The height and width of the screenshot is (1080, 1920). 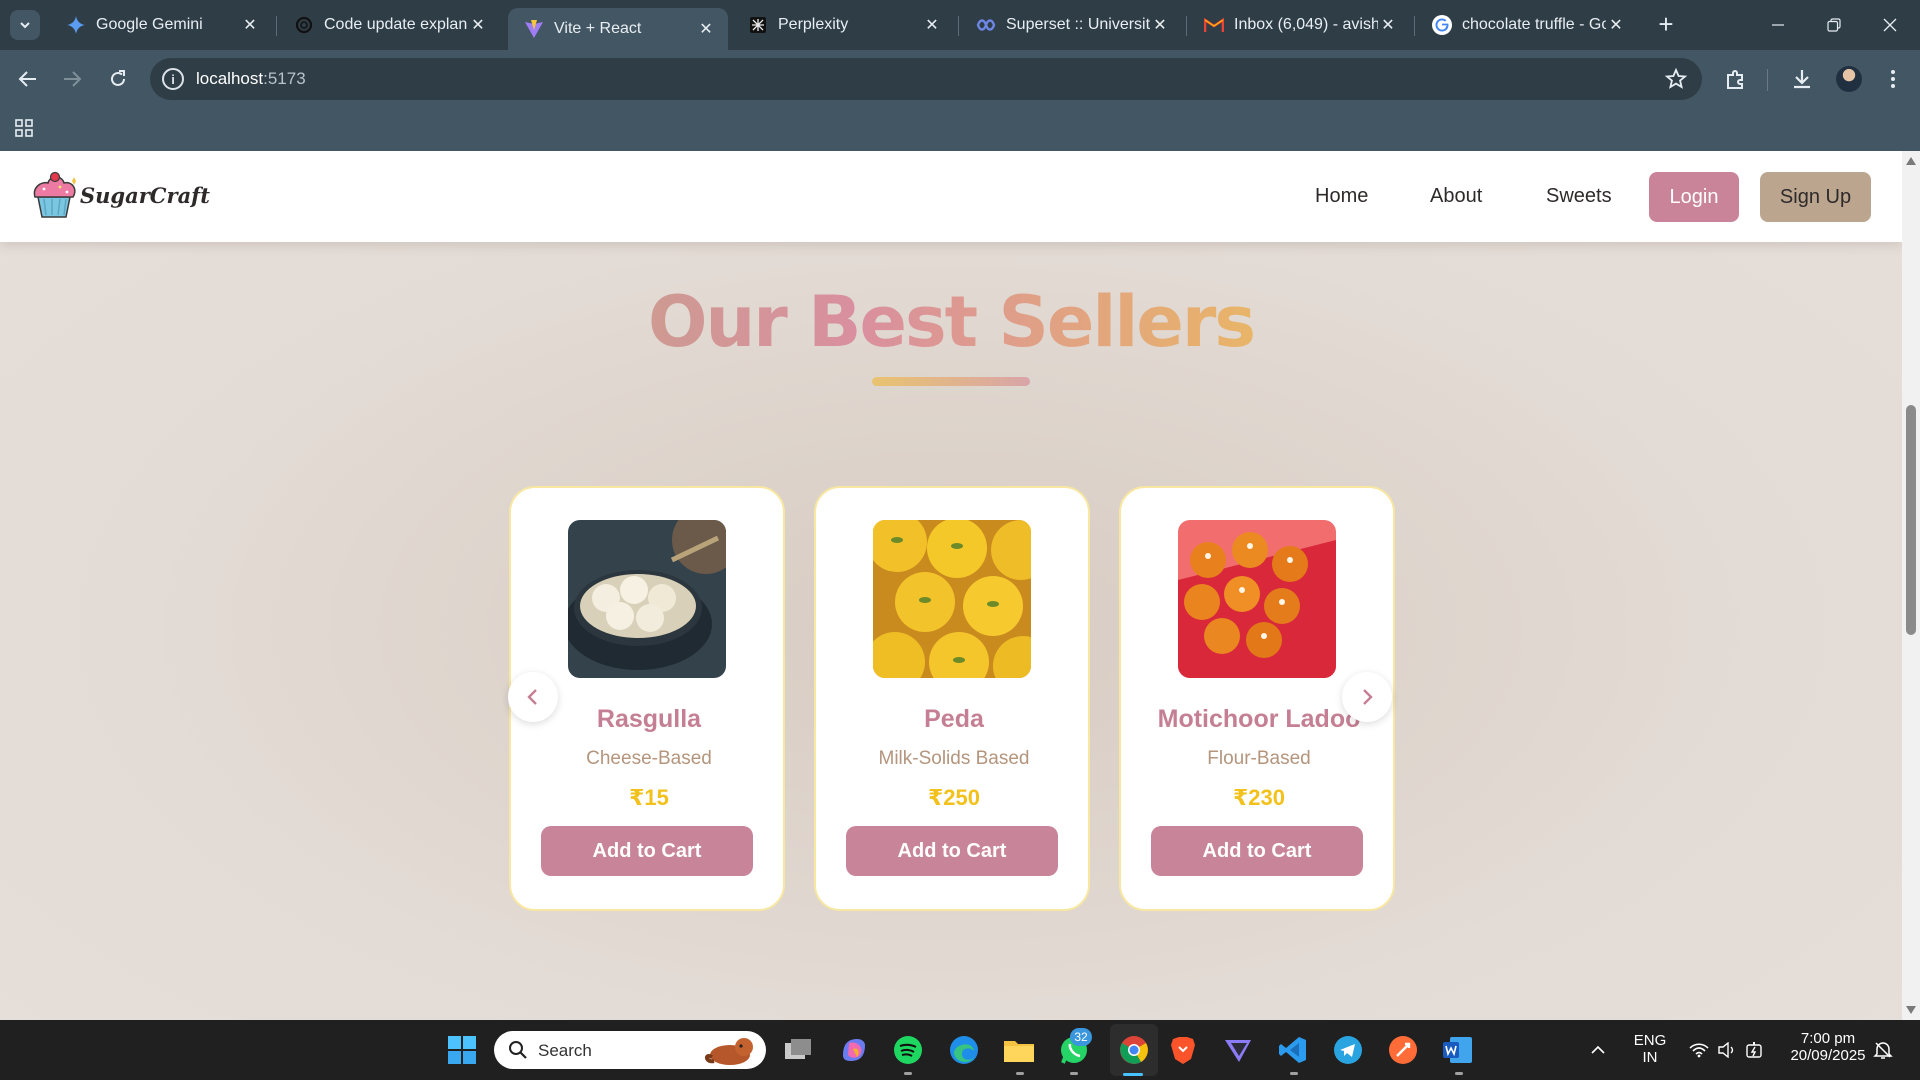 What do you see at coordinates (813, 24) in the screenshot?
I see `tab-title: Perplexity` at bounding box center [813, 24].